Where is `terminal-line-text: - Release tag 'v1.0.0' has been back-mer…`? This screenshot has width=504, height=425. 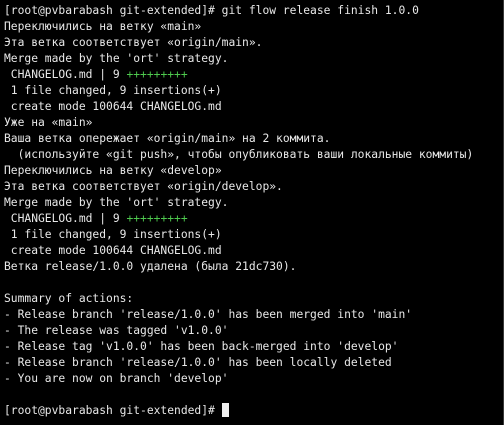 terminal-line-text: - Release tag 'v1.0.0' has been back-mer… is located at coordinates (201, 346).